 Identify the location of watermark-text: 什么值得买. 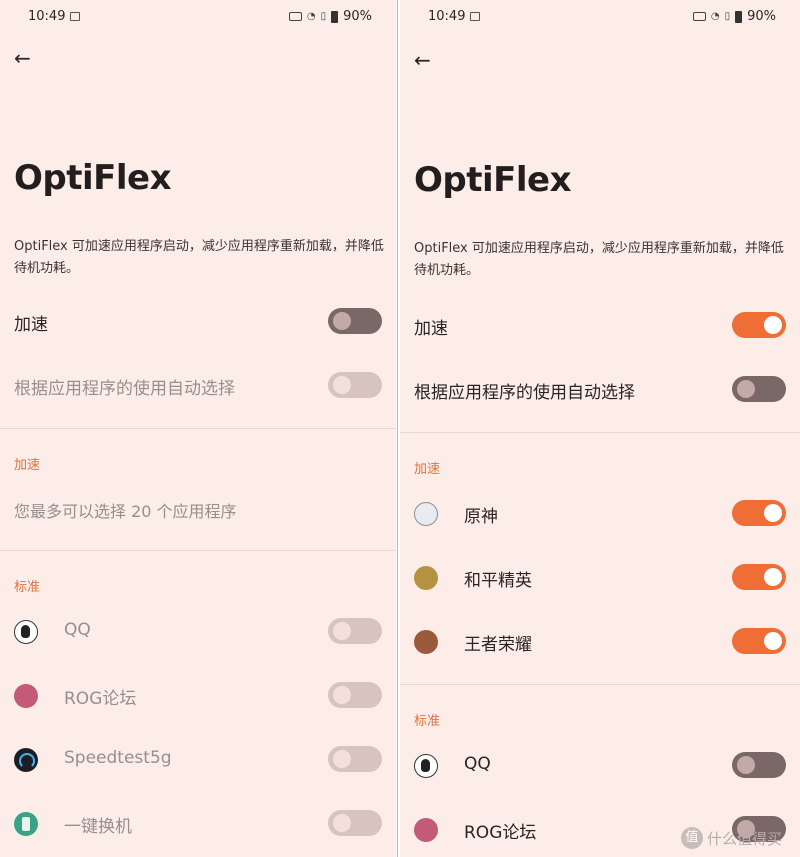
(744, 838).